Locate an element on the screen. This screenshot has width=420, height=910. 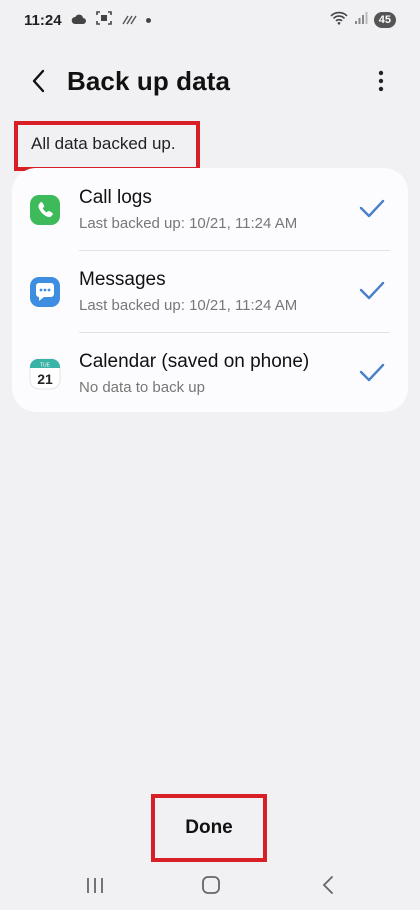
item-subtitle: No data to back up is located at coordinates (142, 387).